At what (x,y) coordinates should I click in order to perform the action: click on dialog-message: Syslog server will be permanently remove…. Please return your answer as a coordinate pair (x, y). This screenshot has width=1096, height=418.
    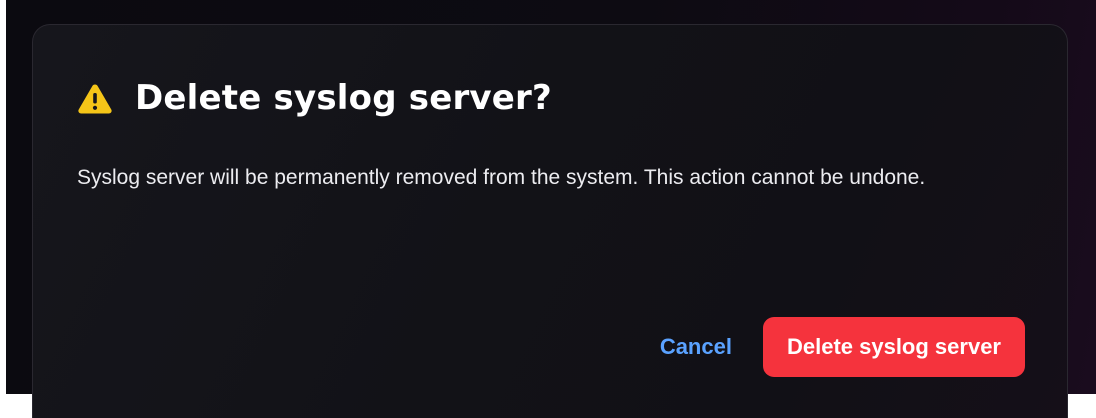
    Looking at the image, I should click on (501, 177).